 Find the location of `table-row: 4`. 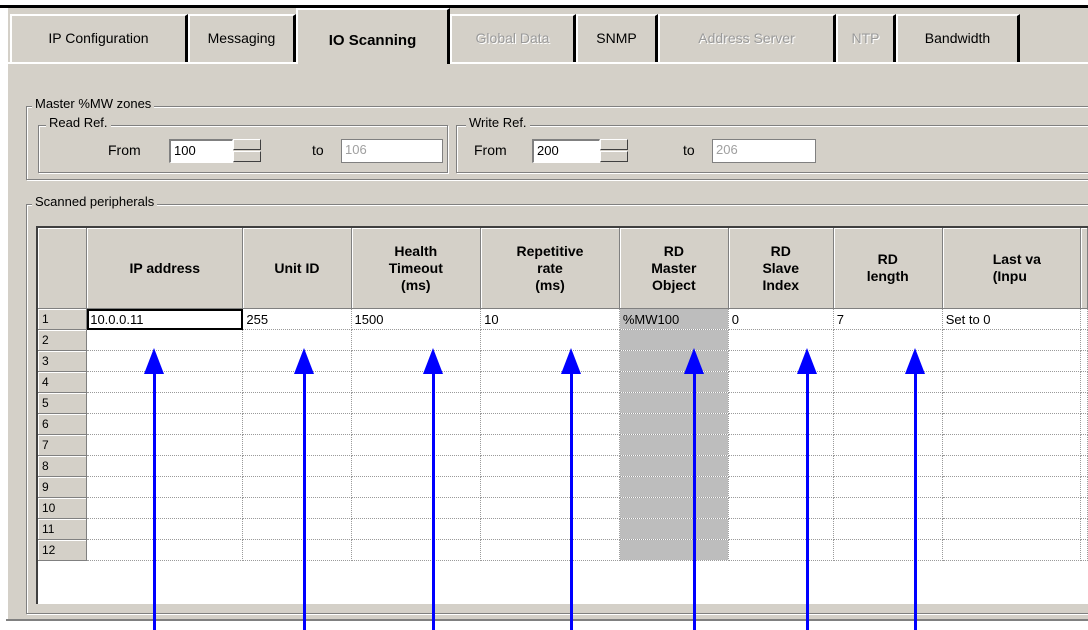

table-row: 4 is located at coordinates (563, 382).